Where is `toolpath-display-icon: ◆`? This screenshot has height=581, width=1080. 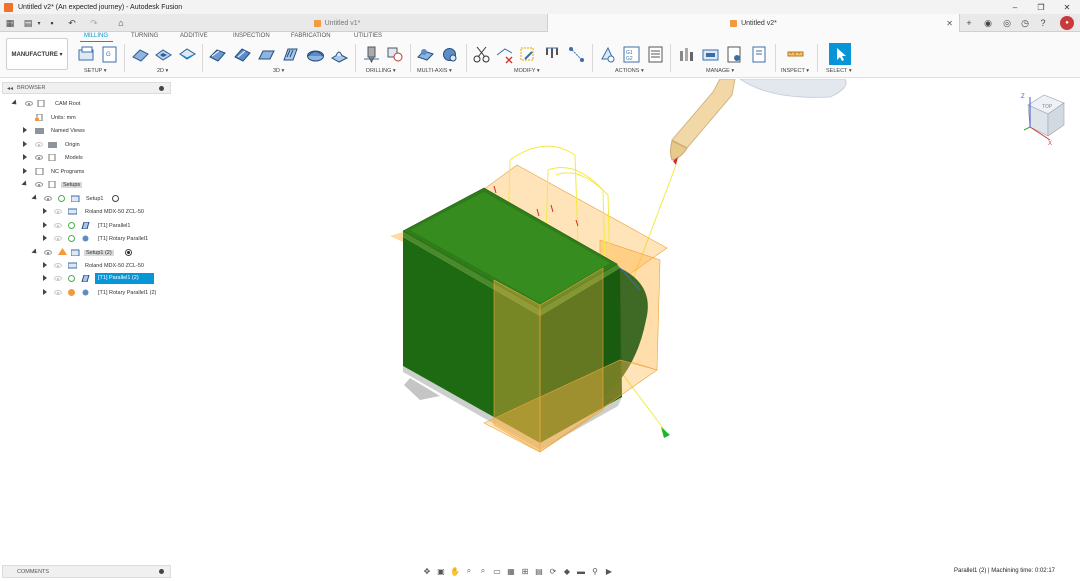
toolpath-display-icon: ◆ is located at coordinates (567, 571).